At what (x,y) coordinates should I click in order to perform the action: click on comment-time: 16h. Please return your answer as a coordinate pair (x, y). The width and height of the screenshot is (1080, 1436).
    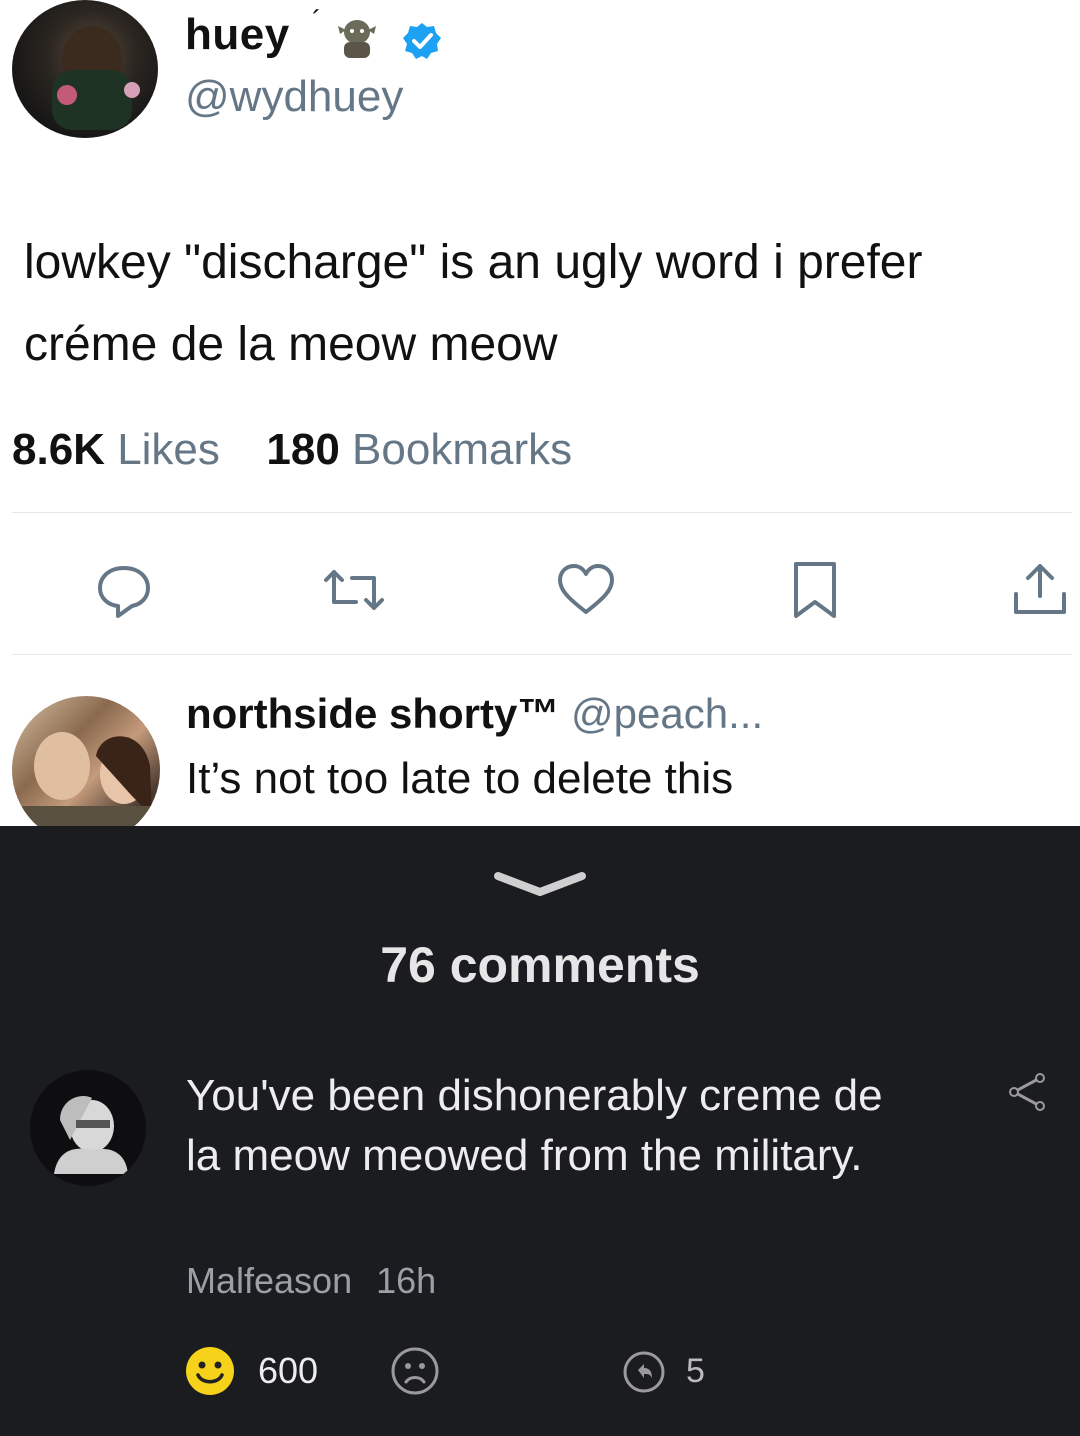
    Looking at the image, I should click on (406, 1280).